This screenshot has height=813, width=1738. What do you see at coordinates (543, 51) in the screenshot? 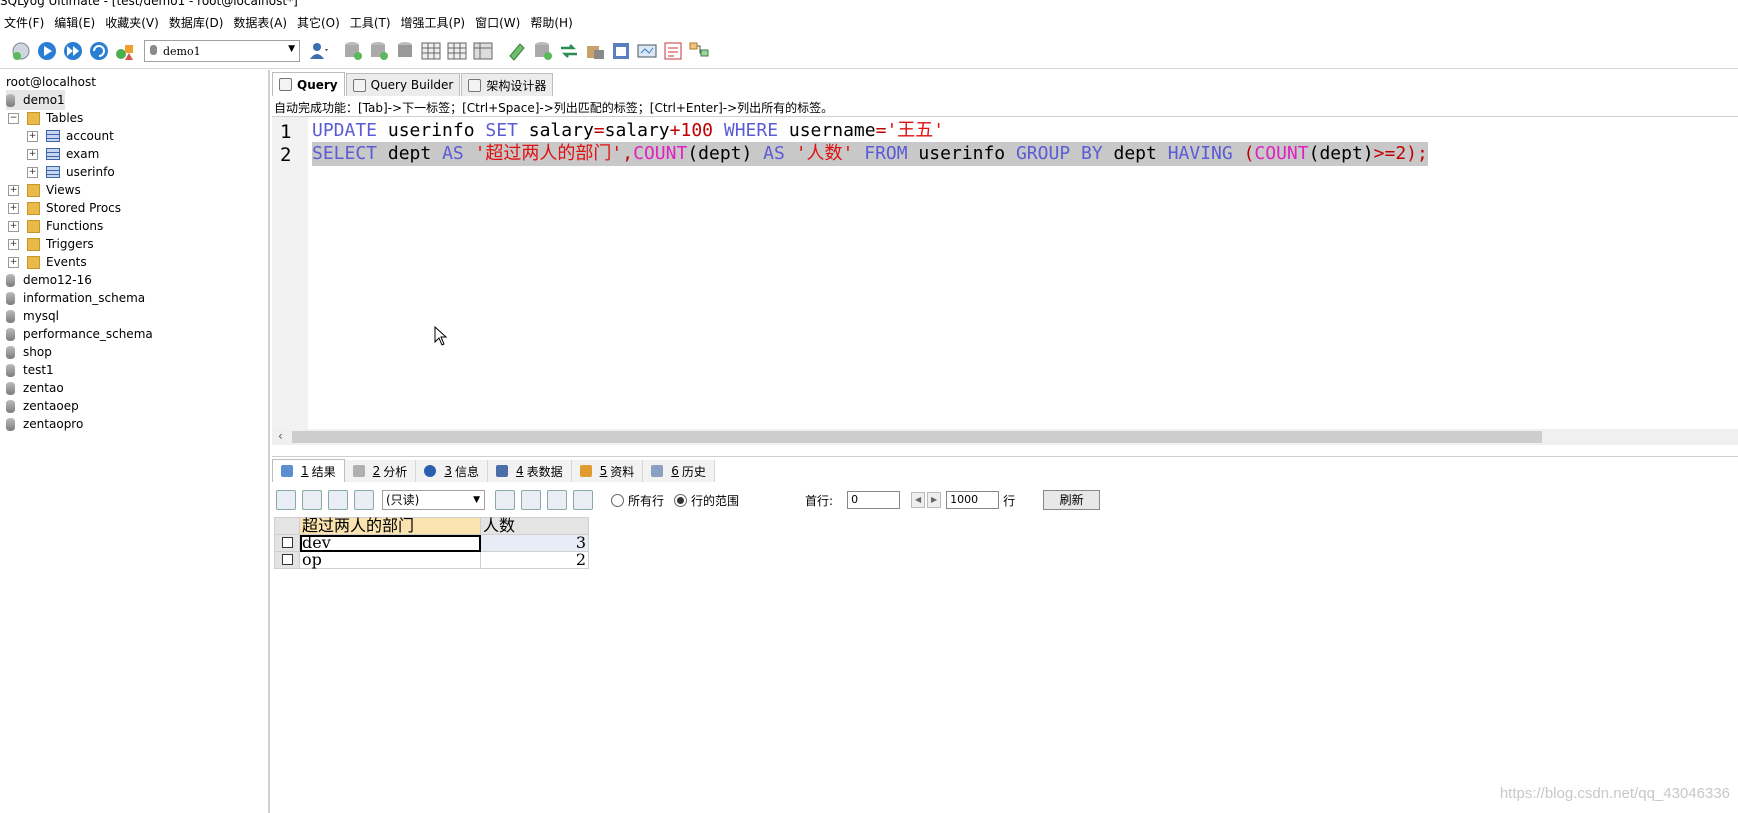
I see `schema-sync-icon` at bounding box center [543, 51].